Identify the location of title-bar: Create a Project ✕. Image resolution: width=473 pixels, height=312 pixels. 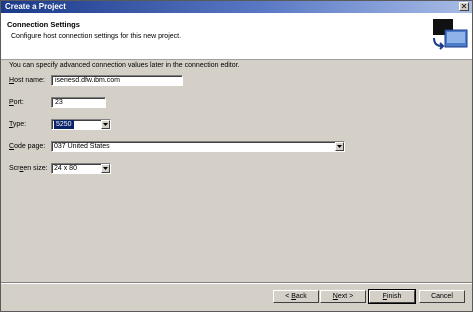
(236, 7).